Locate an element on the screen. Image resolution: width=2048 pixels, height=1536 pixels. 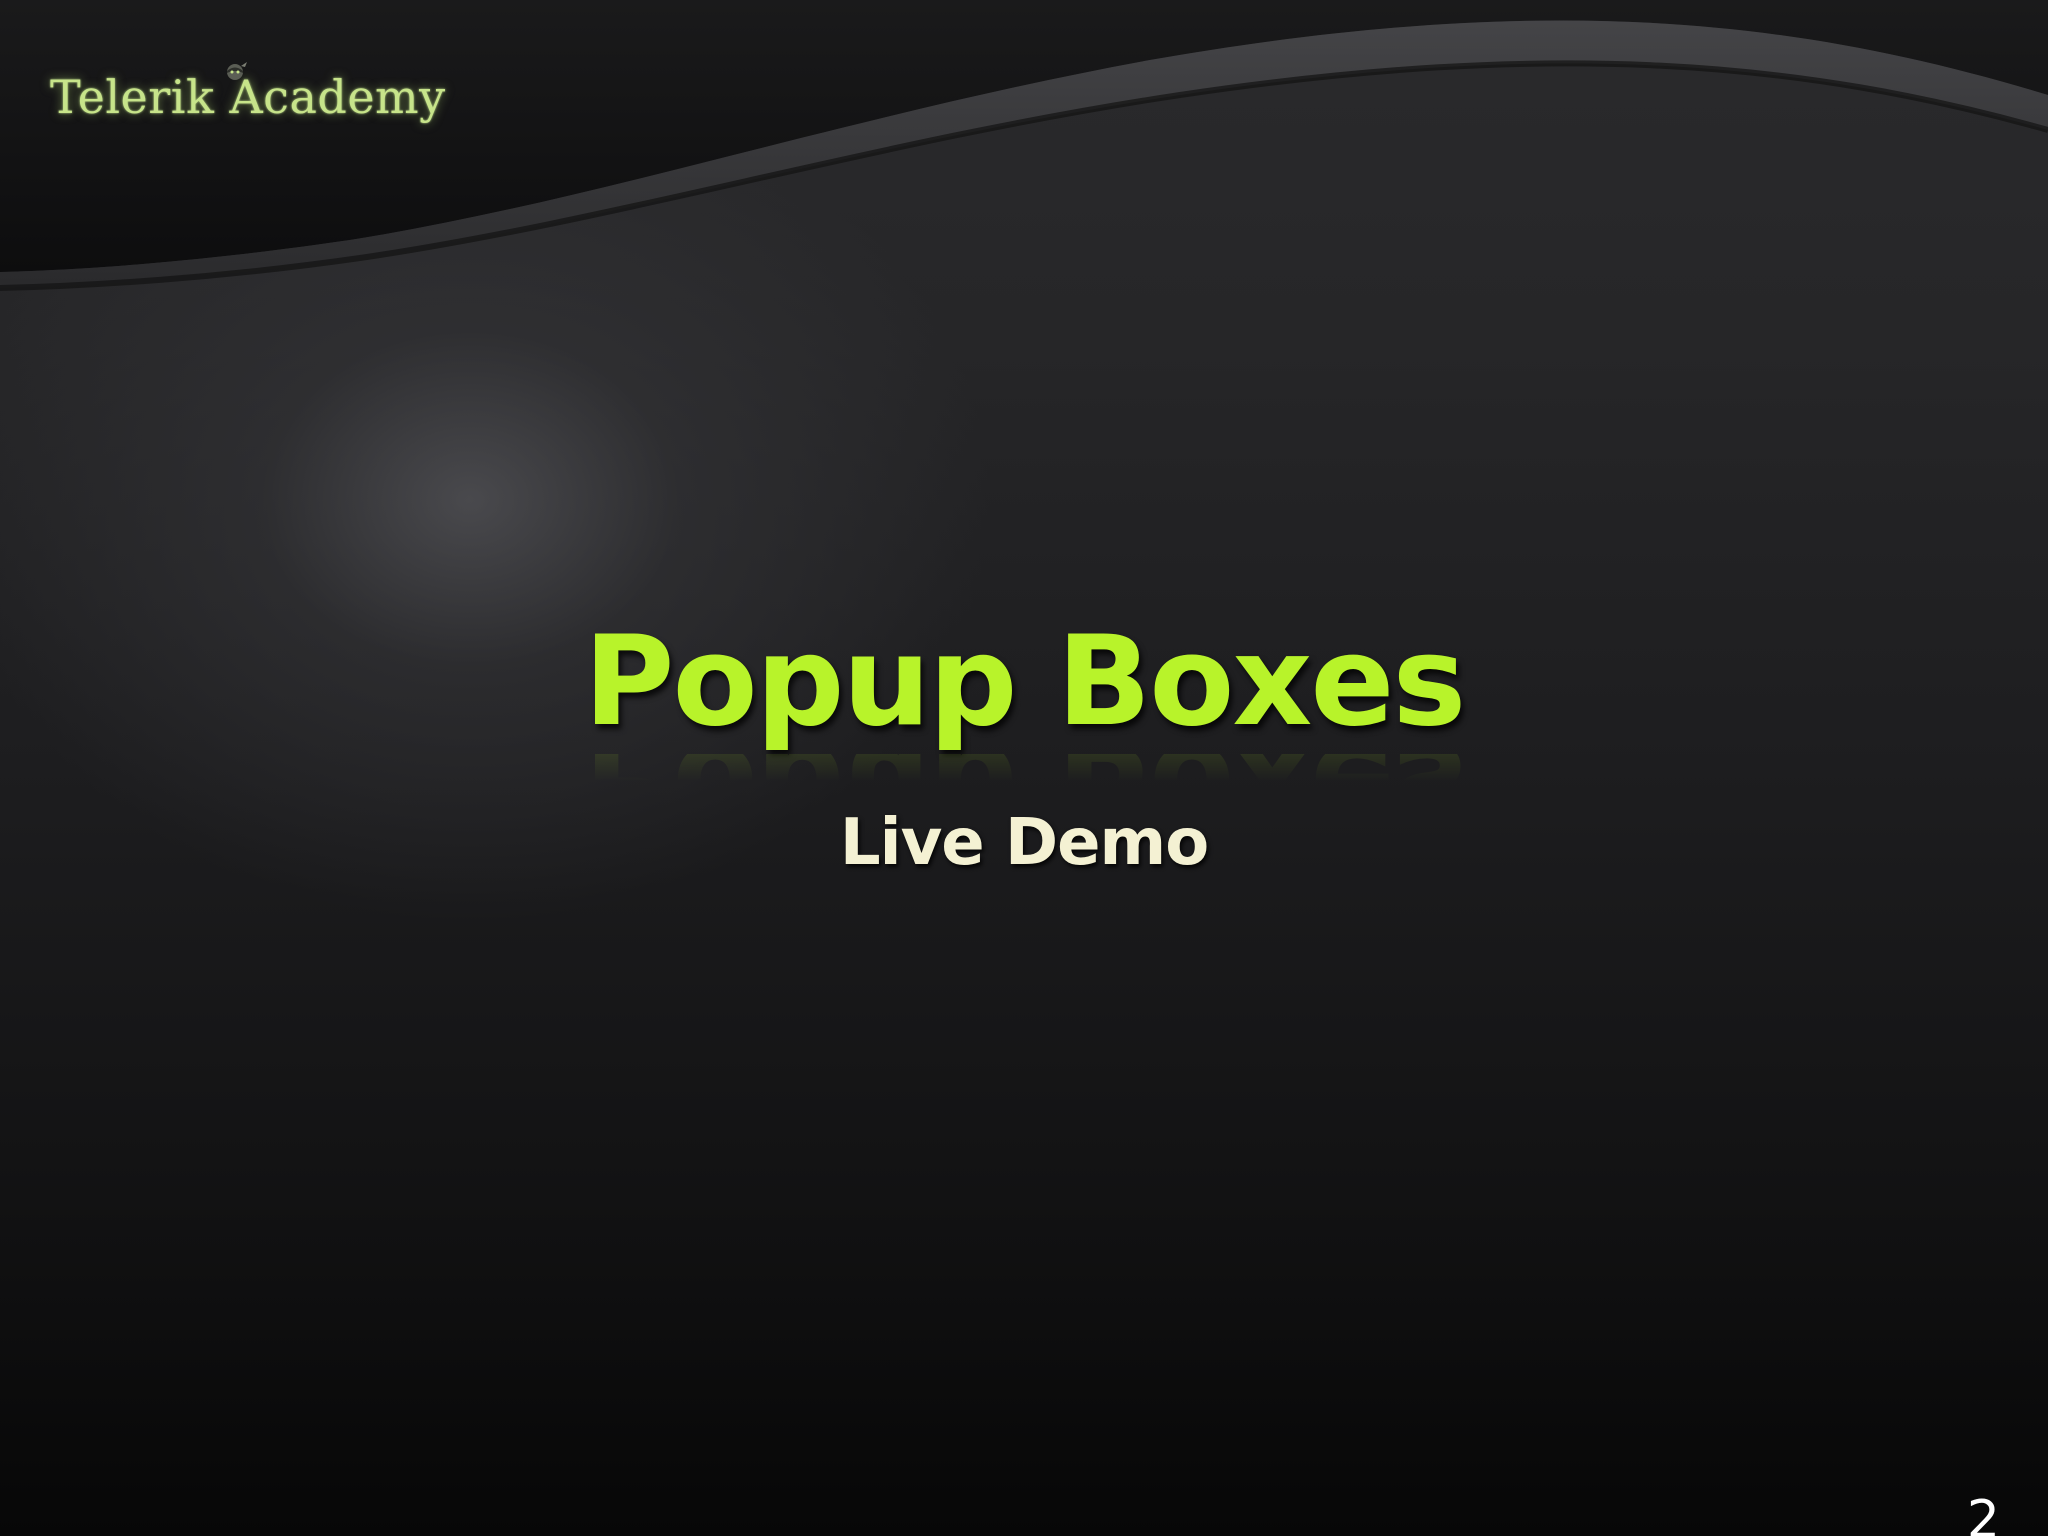
telerik-ninja-icon is located at coordinates (237, 71).